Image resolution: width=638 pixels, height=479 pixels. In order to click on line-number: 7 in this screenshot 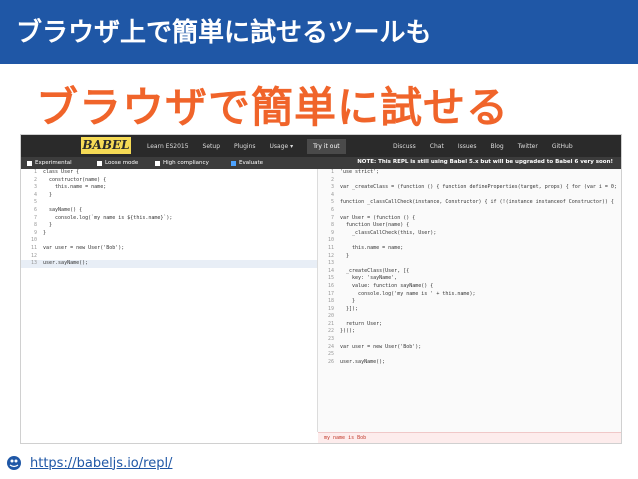, I will do `click(35, 217)`.